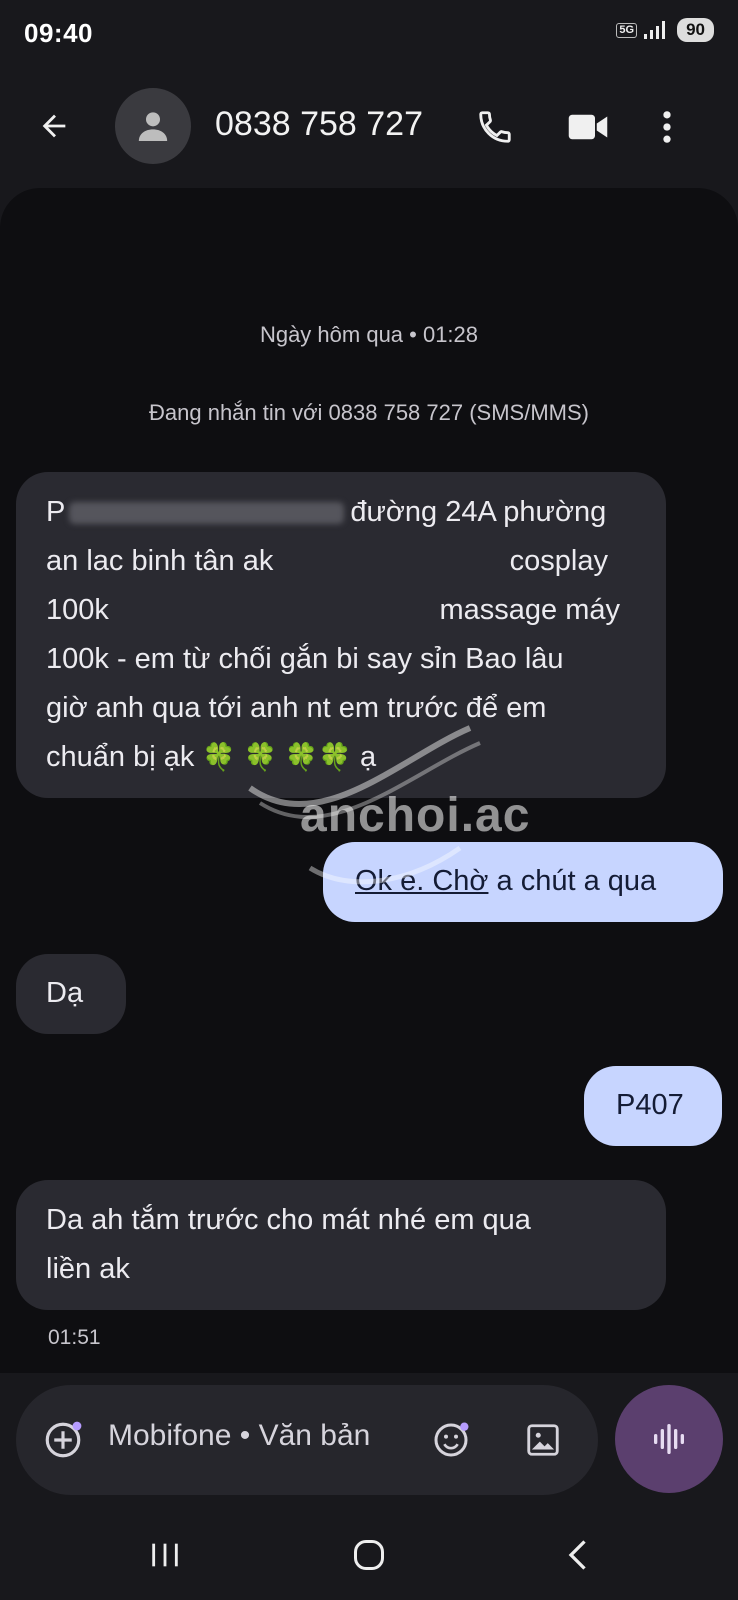 This screenshot has width=738, height=1600. Describe the element at coordinates (65, 993) in the screenshot. I see `message-text: Dạ` at that location.